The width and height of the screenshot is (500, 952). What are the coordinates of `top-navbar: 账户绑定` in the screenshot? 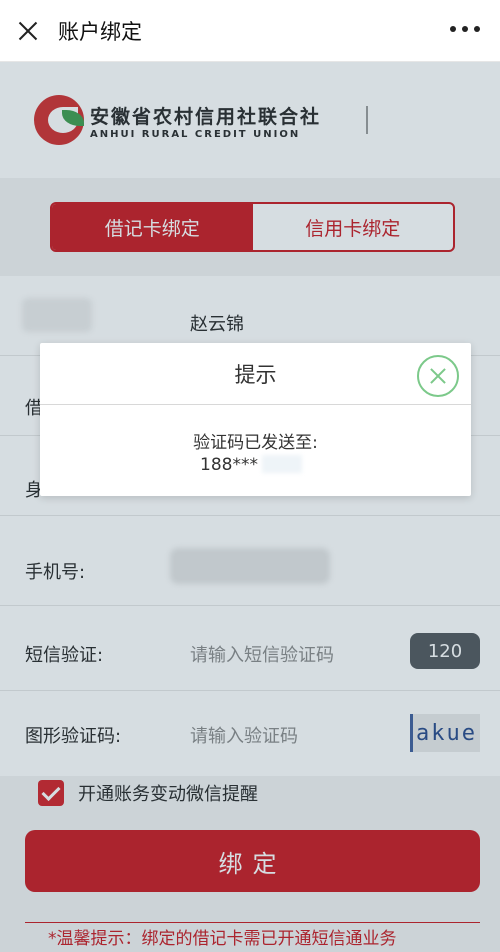 It's located at (250, 31).